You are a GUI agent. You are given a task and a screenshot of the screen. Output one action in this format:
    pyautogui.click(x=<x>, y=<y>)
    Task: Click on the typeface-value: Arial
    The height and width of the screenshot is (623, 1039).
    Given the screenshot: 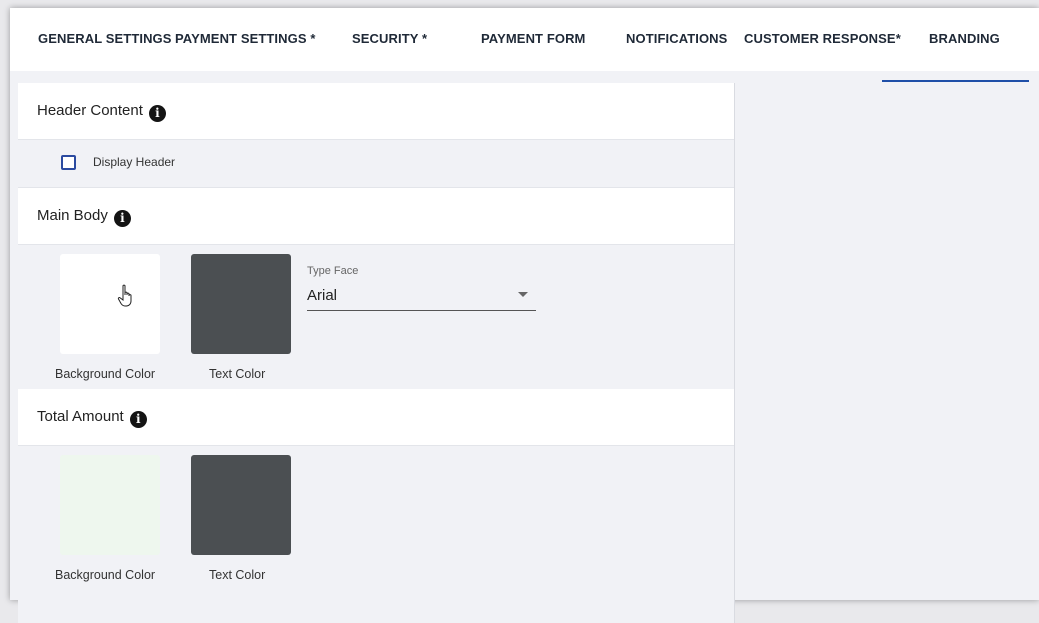 What is the action you would take?
    pyautogui.click(x=322, y=295)
    